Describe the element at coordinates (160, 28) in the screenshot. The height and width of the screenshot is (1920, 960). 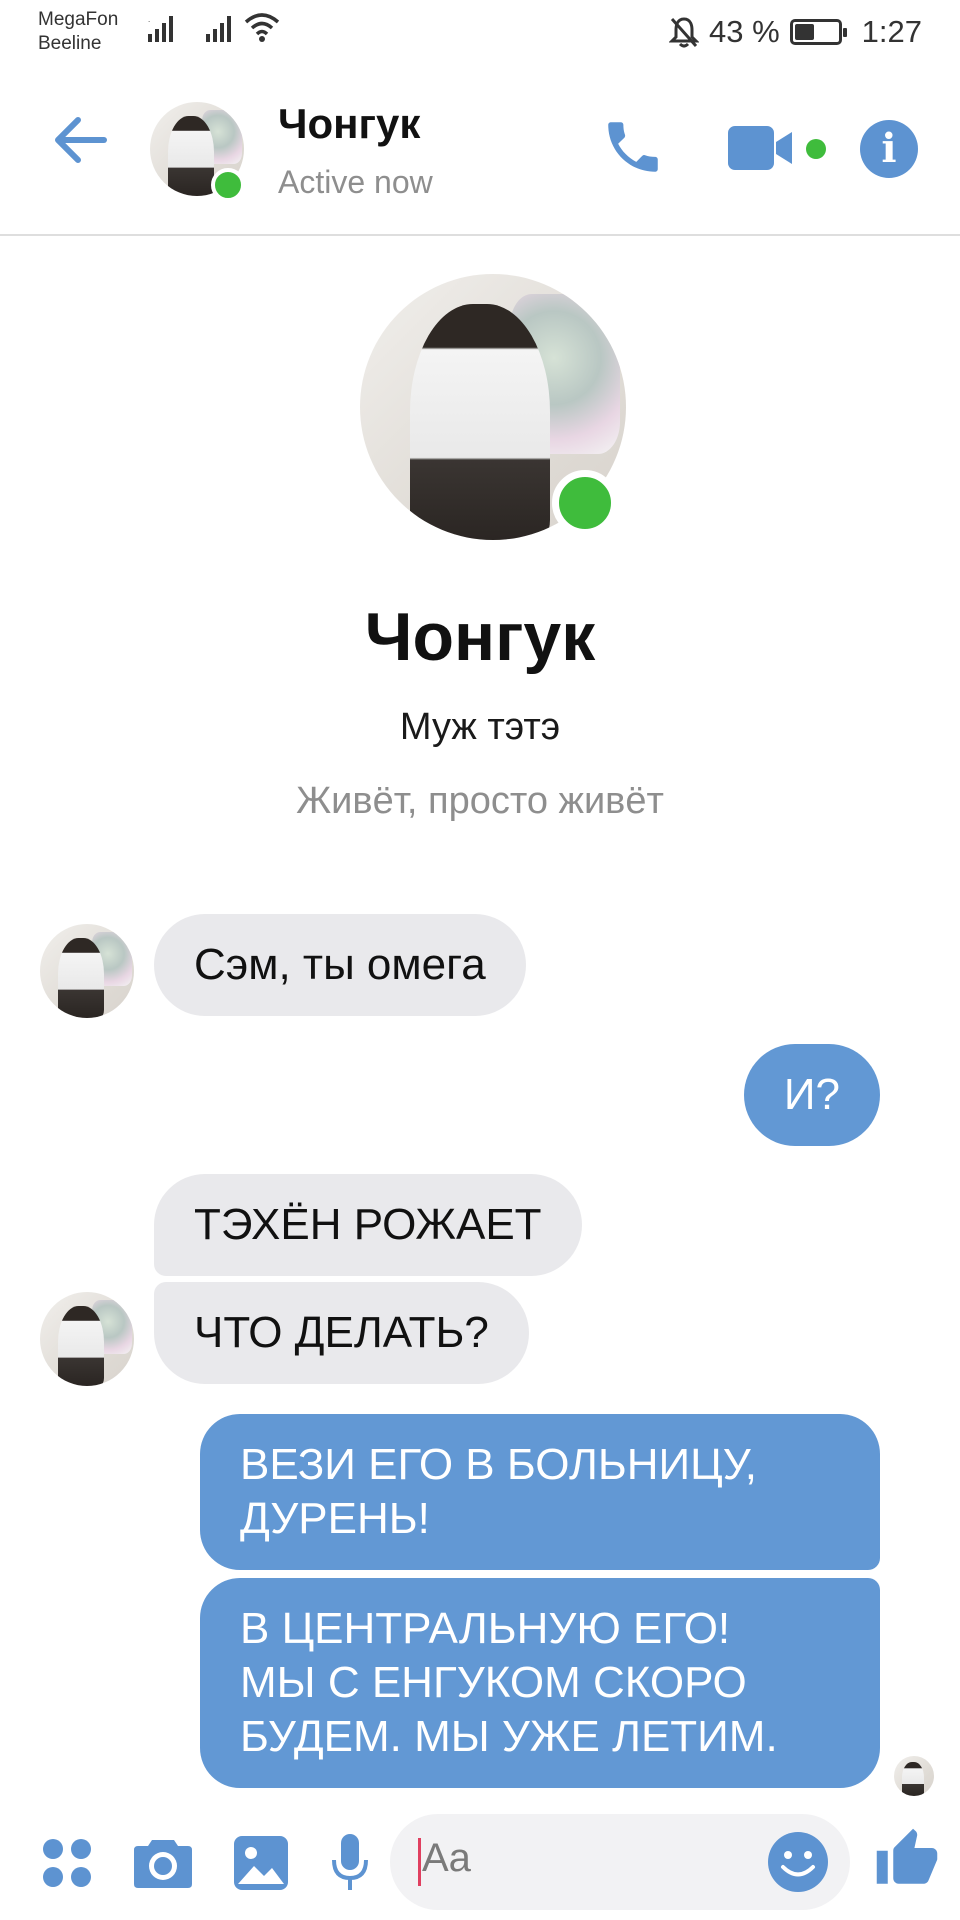
I see `signal-icon: .` at that location.